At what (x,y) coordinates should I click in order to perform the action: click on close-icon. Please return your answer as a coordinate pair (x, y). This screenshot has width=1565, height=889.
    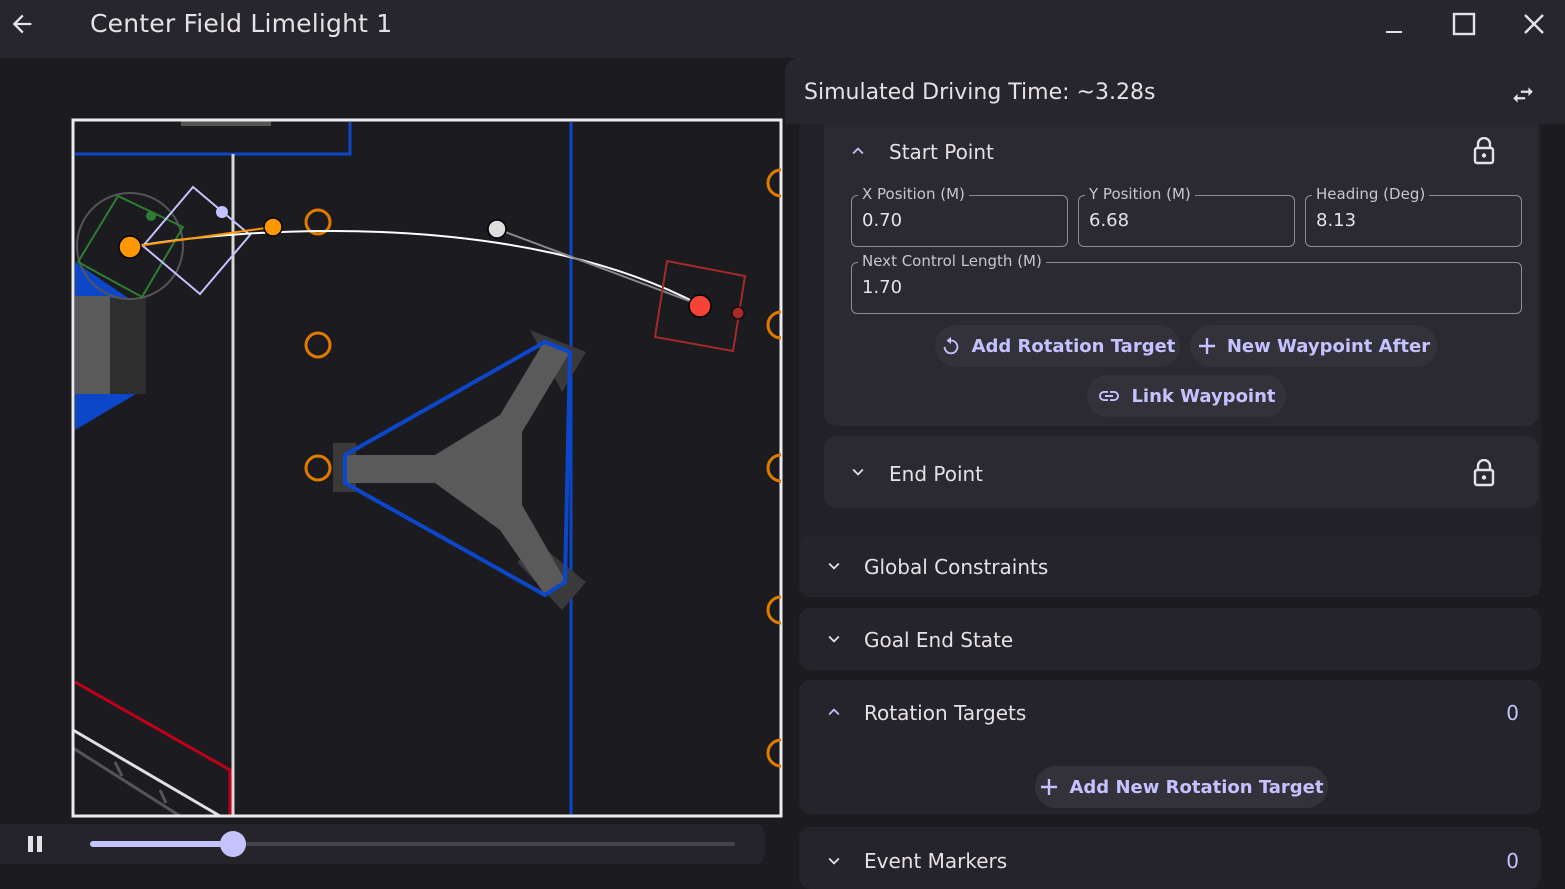
    Looking at the image, I should click on (1534, 24).